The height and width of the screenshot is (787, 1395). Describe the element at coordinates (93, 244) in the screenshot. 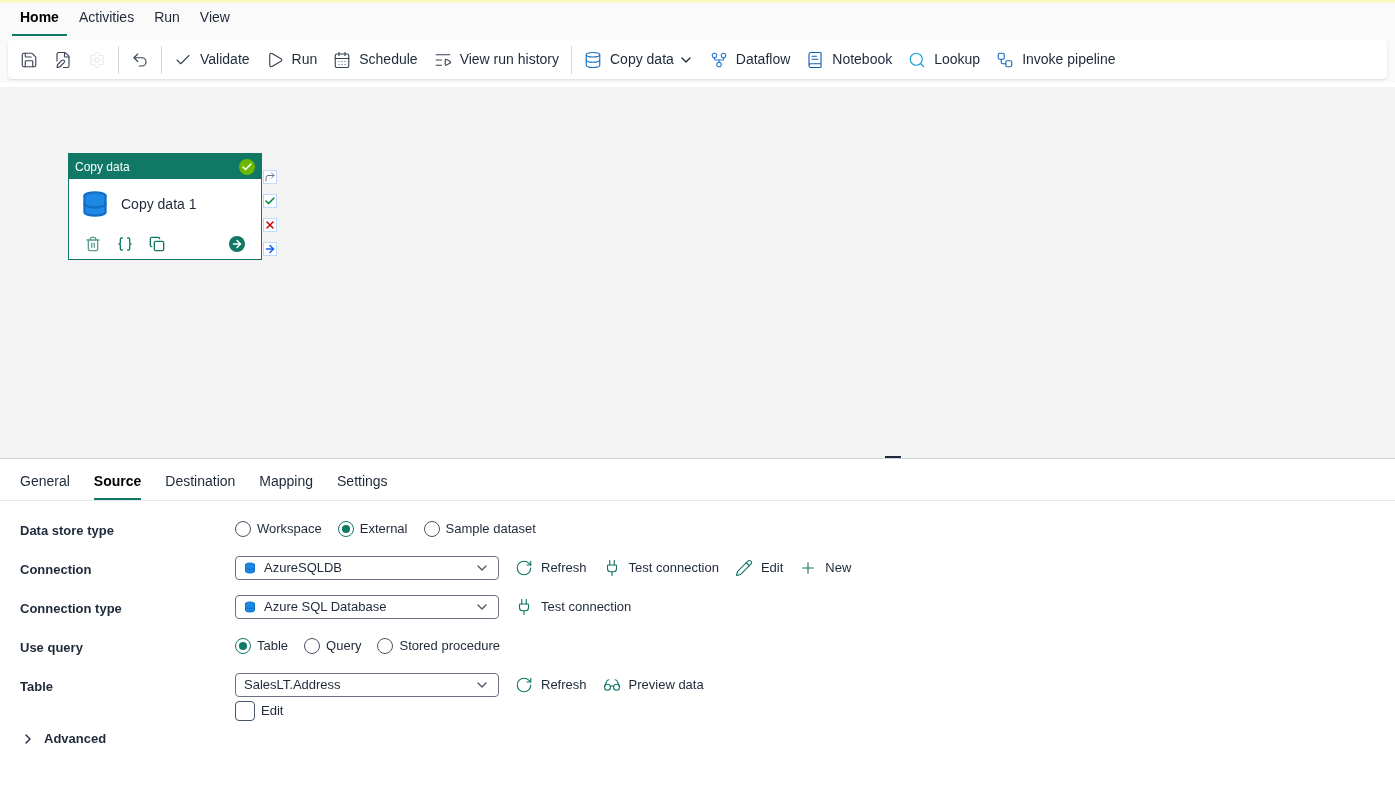

I see `delete-icon` at that location.